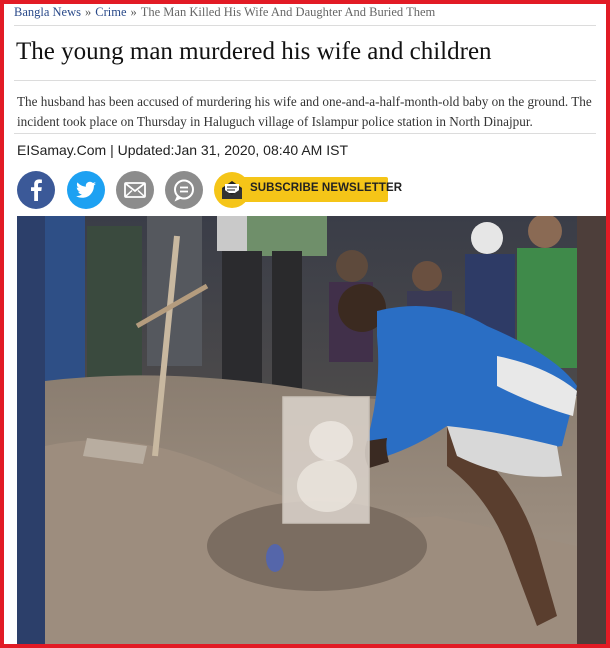 This screenshot has width=610, height=648. I want to click on facebook-icon, so click(36, 190).